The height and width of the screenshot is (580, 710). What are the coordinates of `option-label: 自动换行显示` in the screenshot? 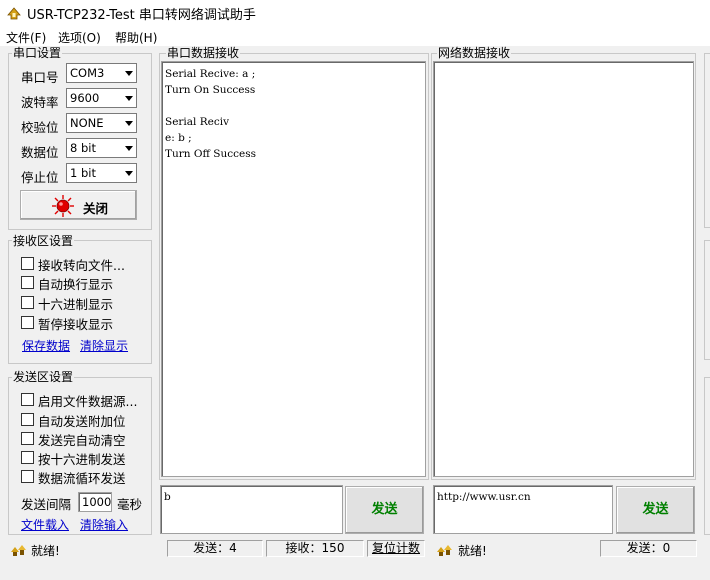 It's located at (76, 284).